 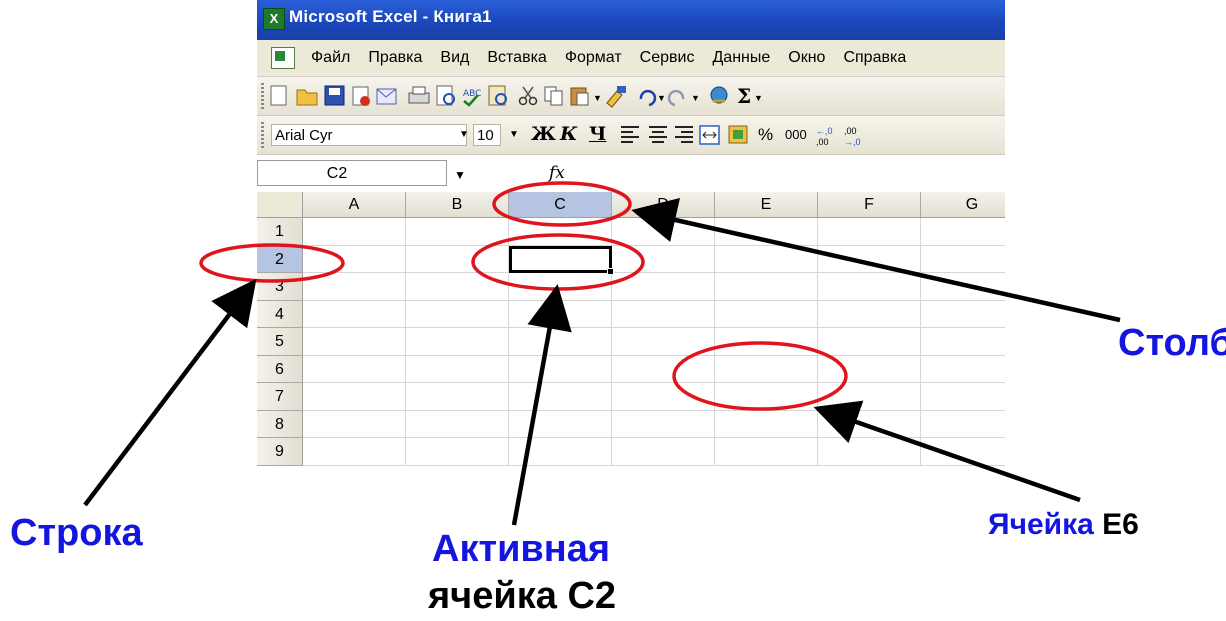 I want to click on cell-c4, so click(x=560, y=314).